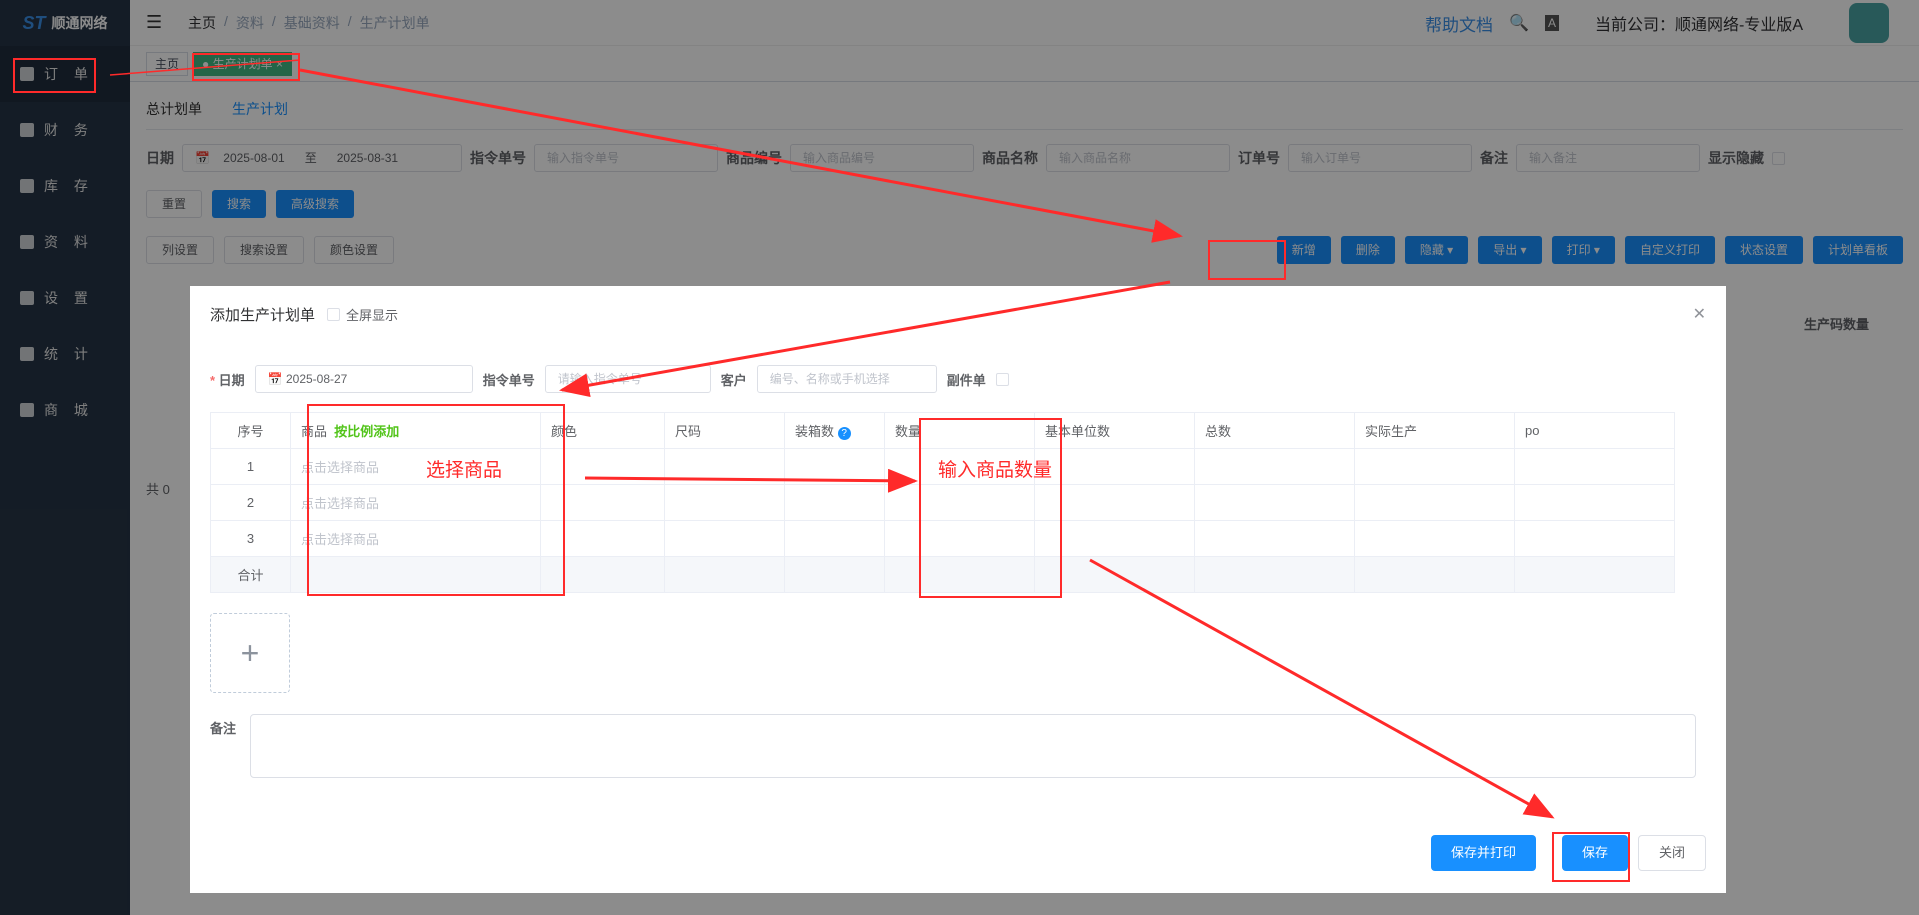  What do you see at coordinates (227, 380) in the screenshot?
I see `date-label: * 日期` at bounding box center [227, 380].